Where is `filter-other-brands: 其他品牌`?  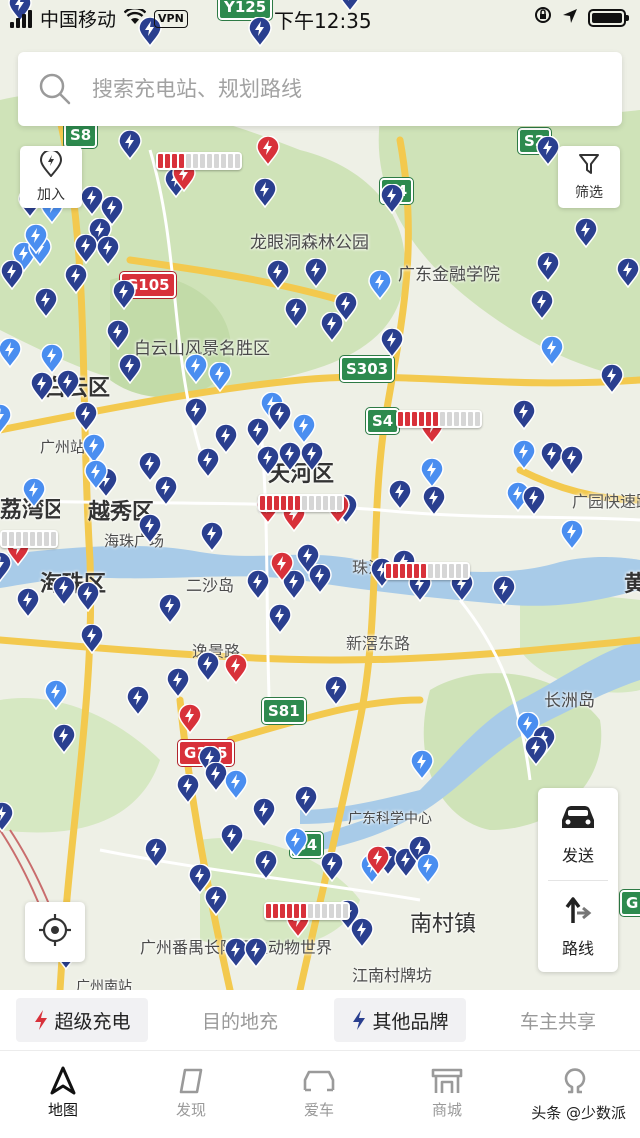 filter-other-brands: 其他品牌 is located at coordinates (400, 1020).